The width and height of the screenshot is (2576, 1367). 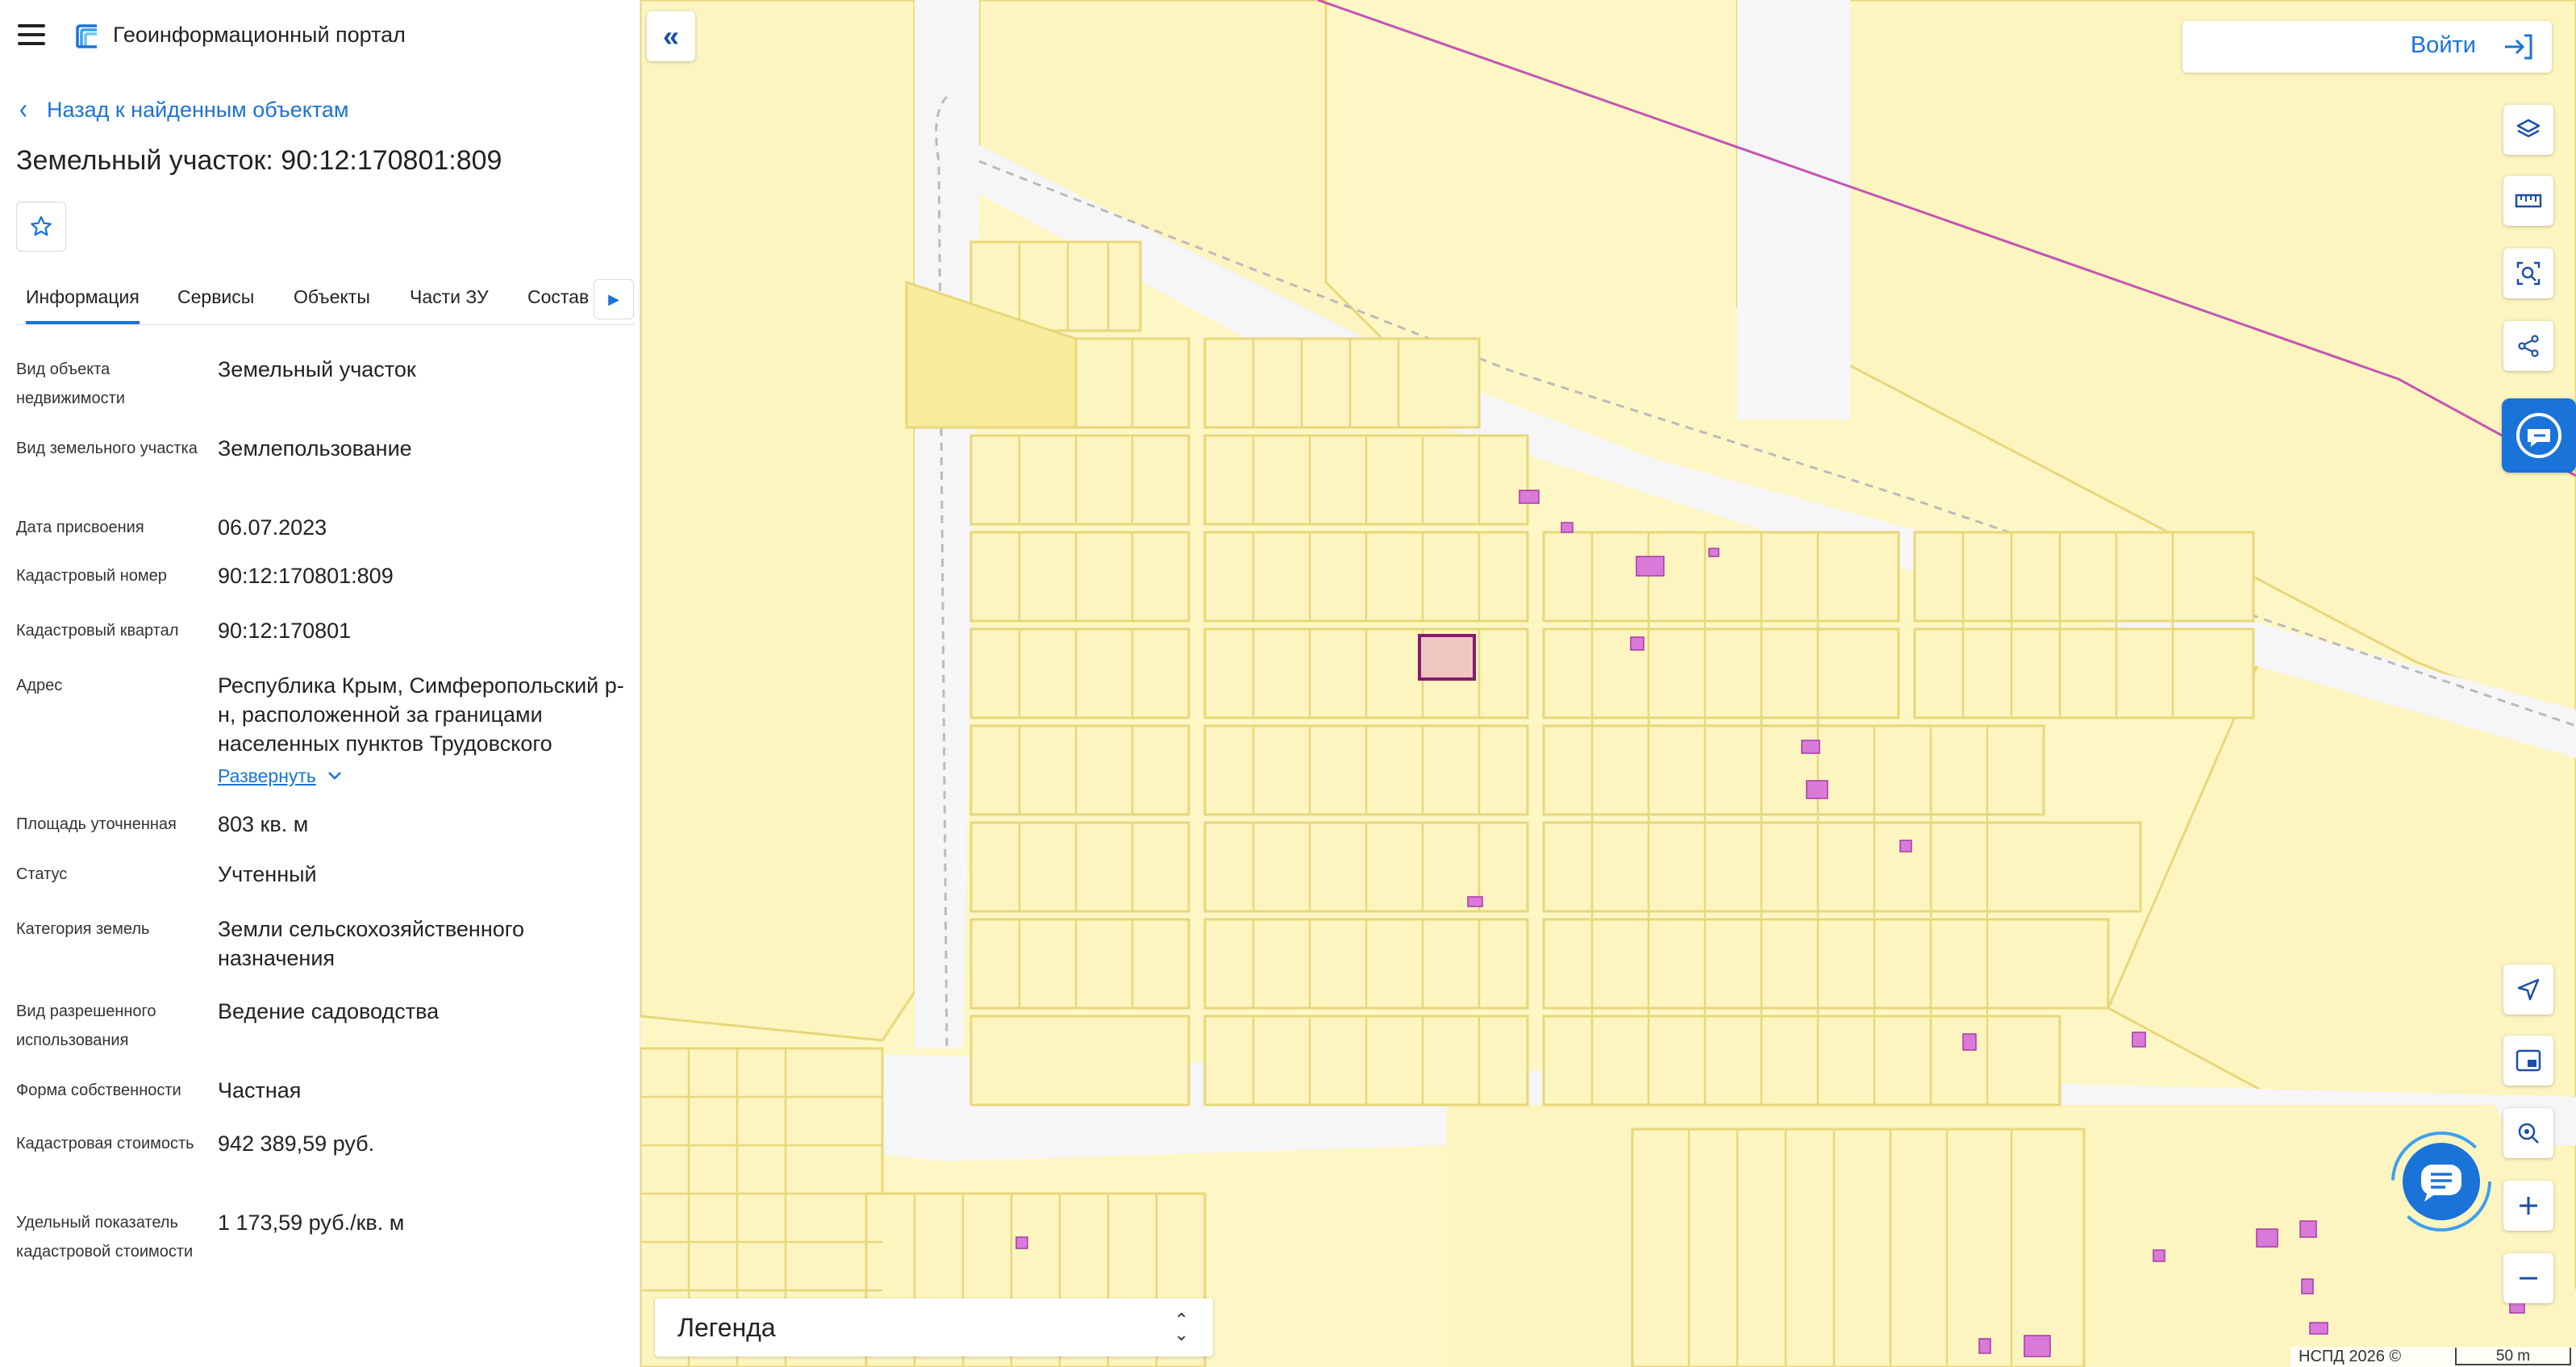 I want to click on assistant-button, so click(x=2539, y=435).